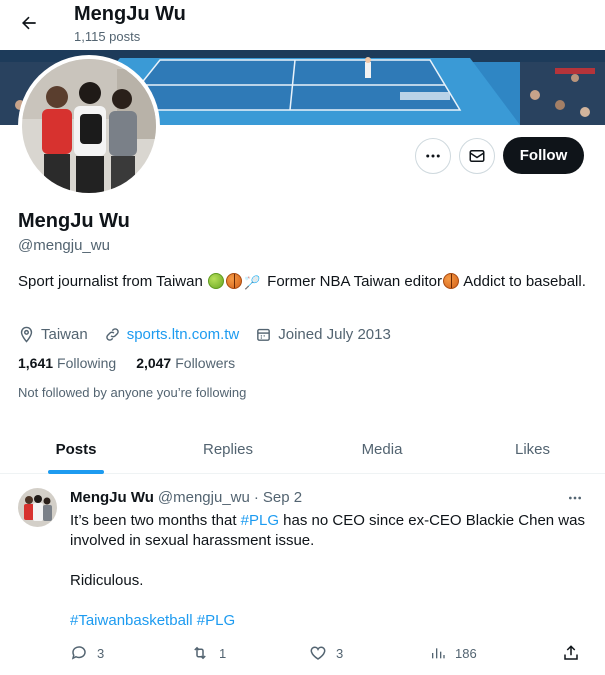 This screenshot has height=675, width=605. I want to click on tweet-more-button, so click(575, 498).